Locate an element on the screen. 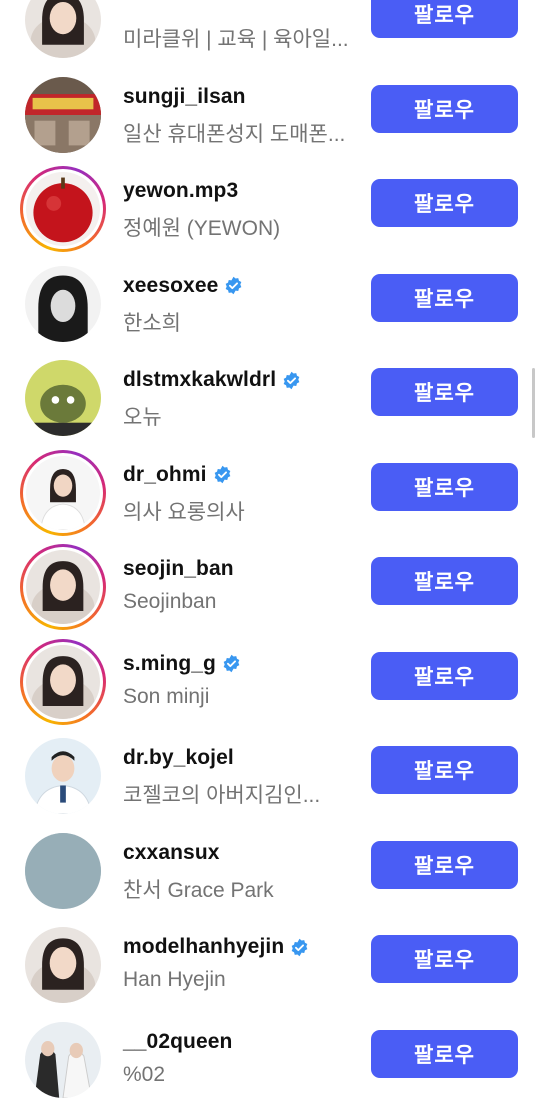 The image size is (536, 1103). display-name: 찬서 Grace Park is located at coordinates (198, 890).